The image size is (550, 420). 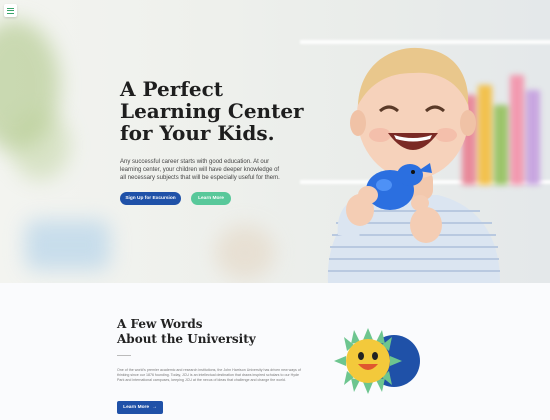 I want to click on sun-illustration, so click(x=377, y=361).